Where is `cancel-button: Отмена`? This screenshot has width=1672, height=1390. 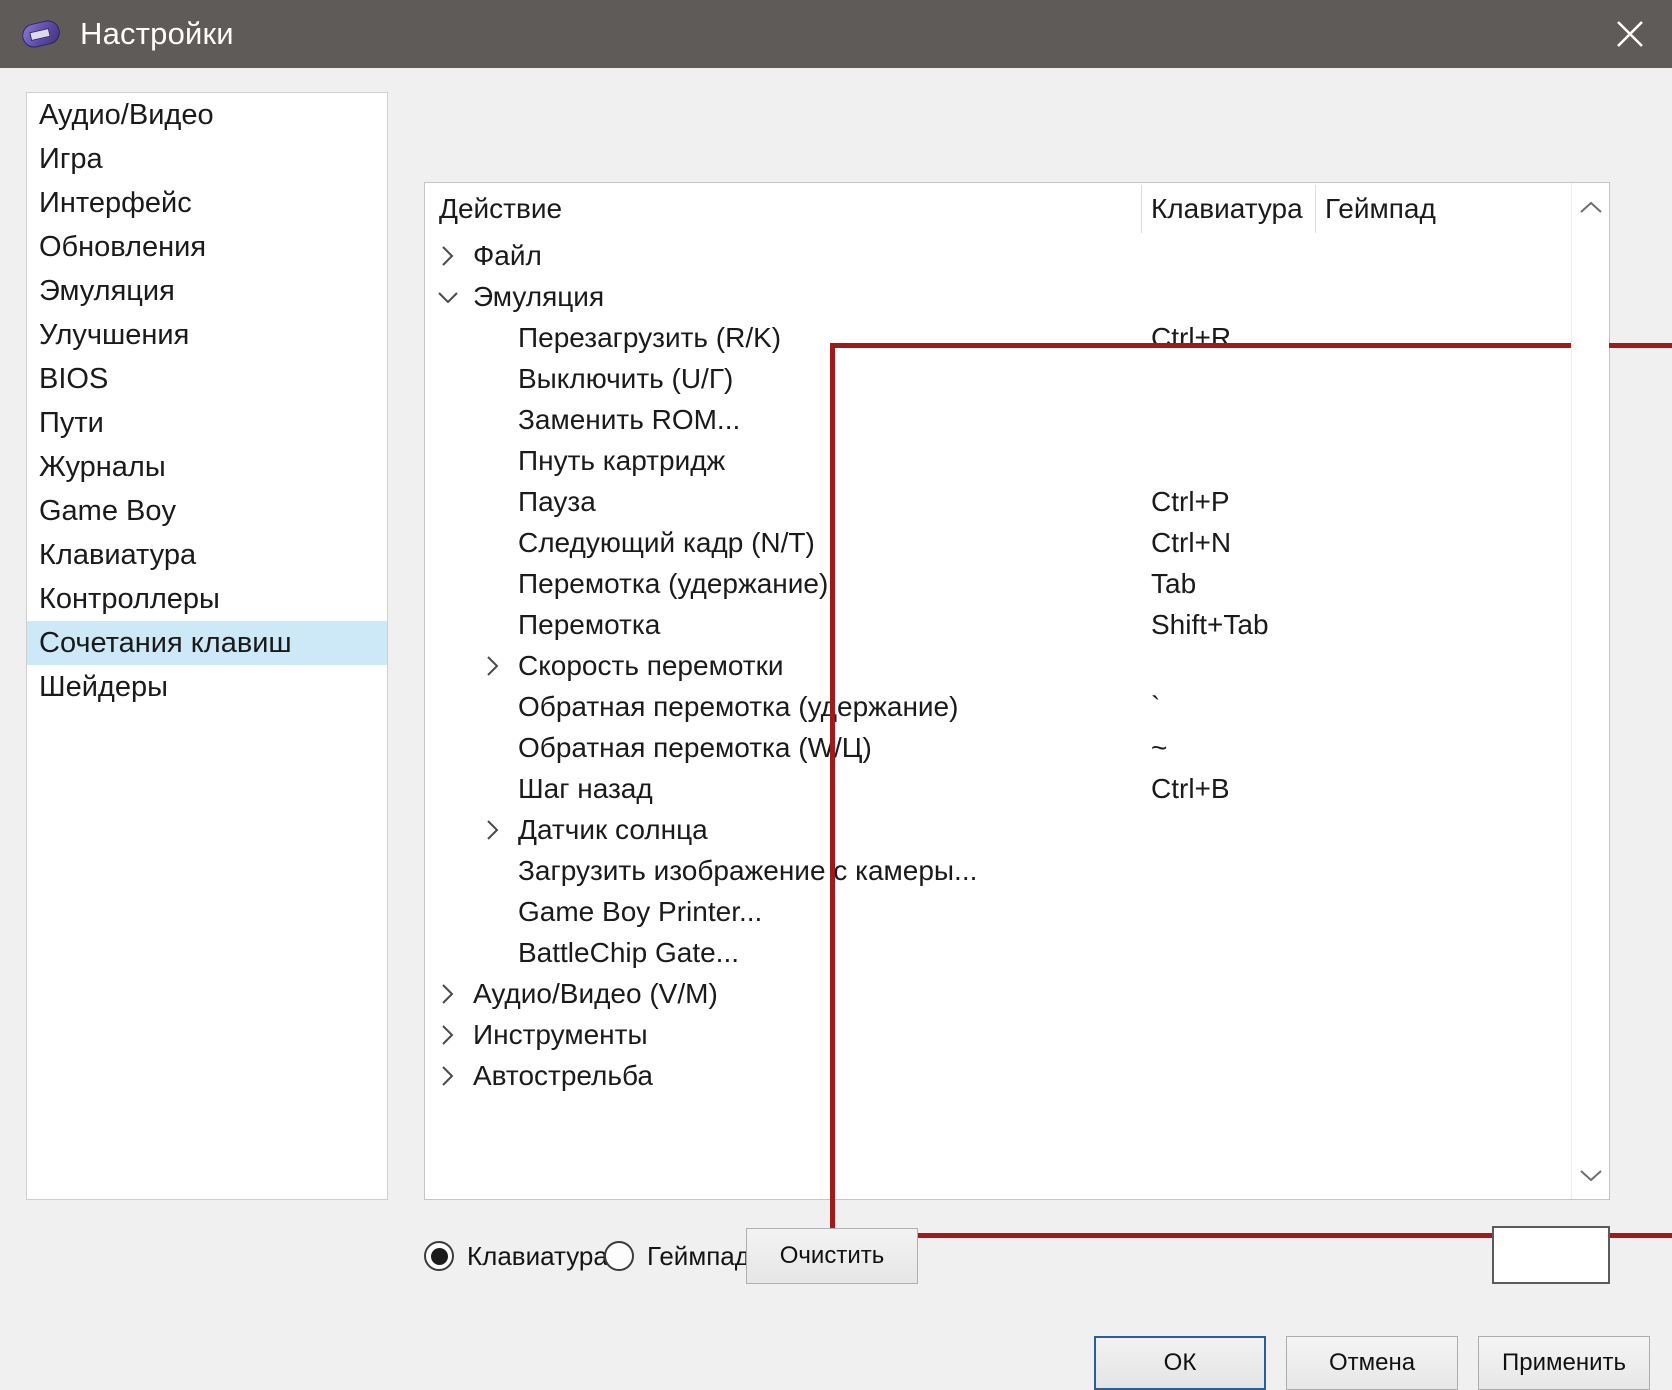 cancel-button: Отмена is located at coordinates (1372, 1363).